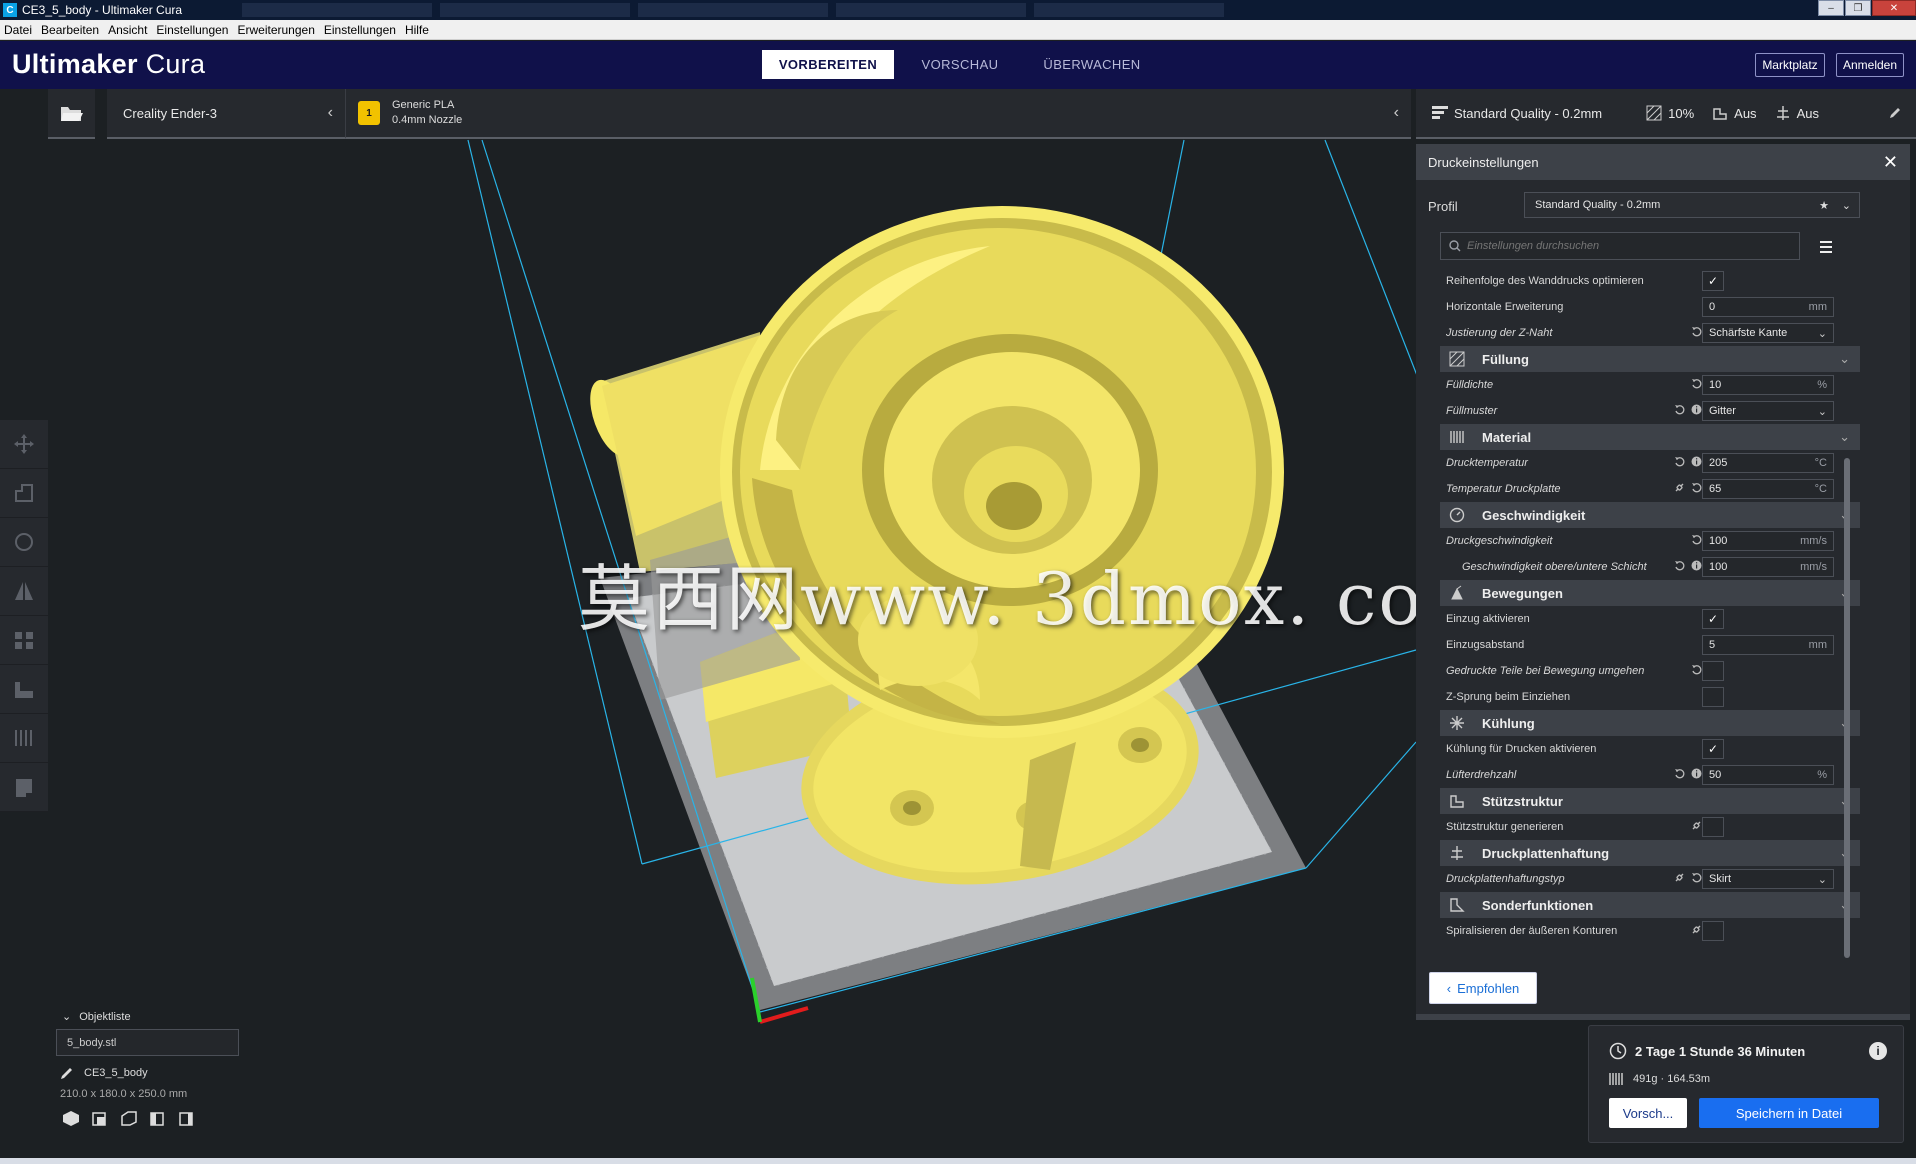 The image size is (1916, 1164). I want to click on left-view-icon, so click(158, 1118).